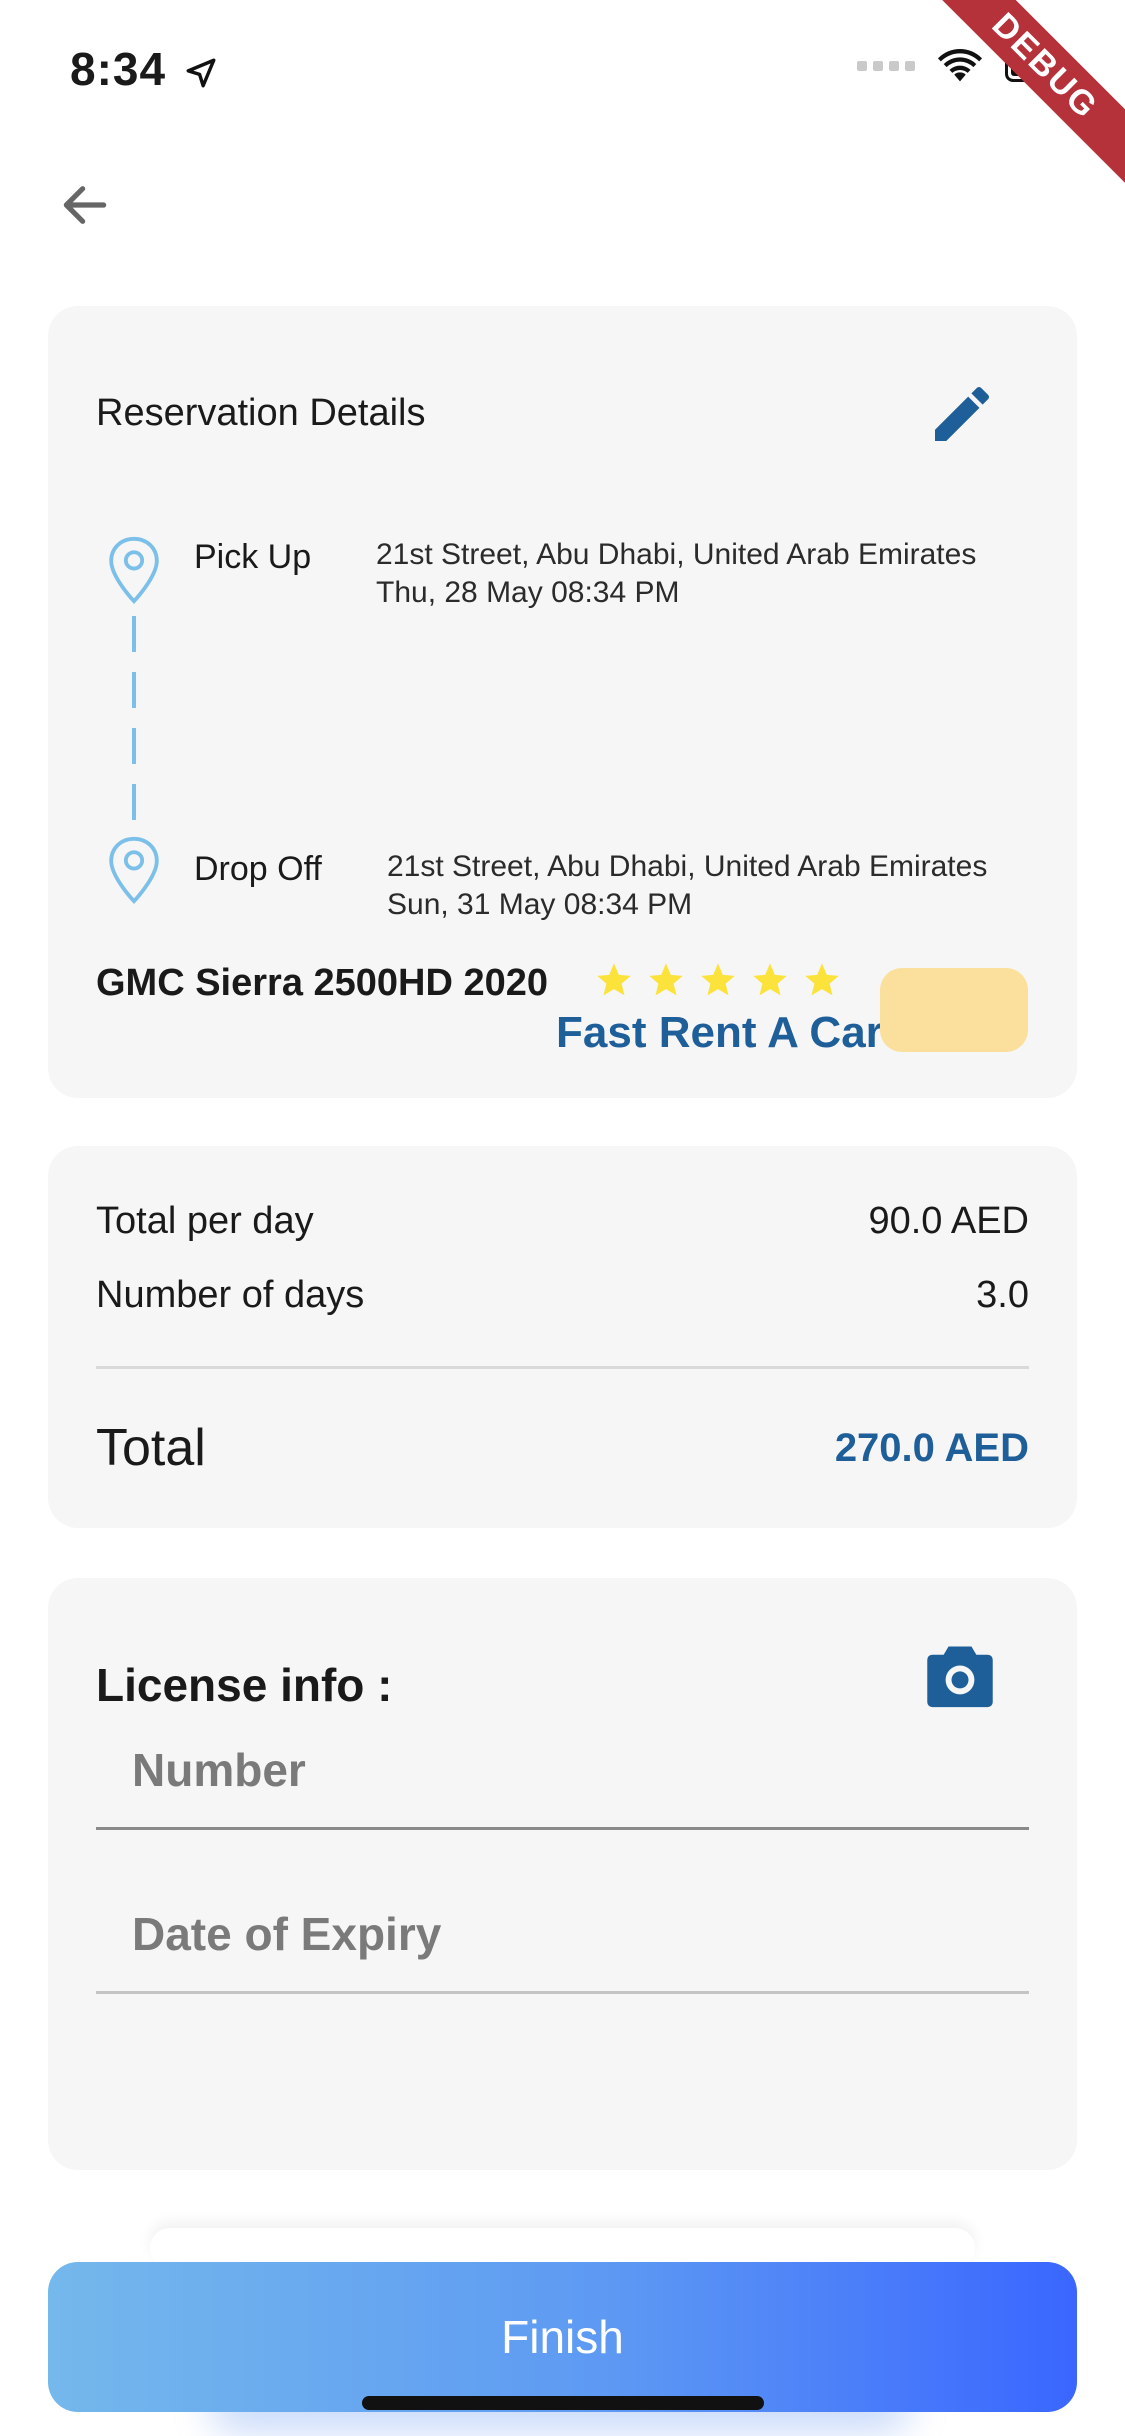 The height and width of the screenshot is (2436, 1125). Describe the element at coordinates (134, 870) in the screenshot. I see `dropoff-pin-icon` at that location.